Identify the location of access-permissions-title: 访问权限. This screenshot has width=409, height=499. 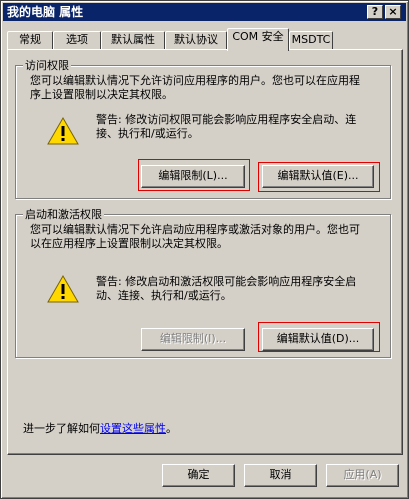
(47, 65).